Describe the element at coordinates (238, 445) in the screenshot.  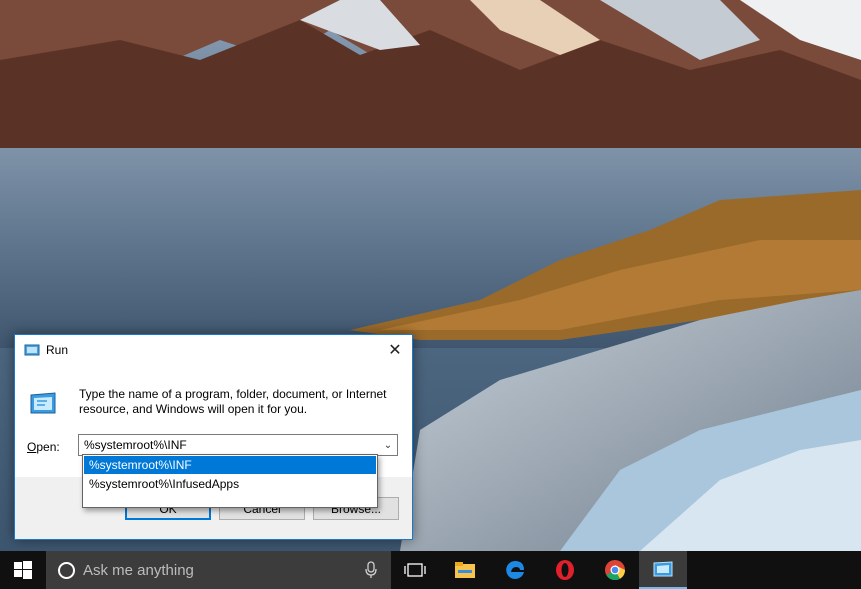
I see `open-combobox: %systemroot%\INF ⌄` at that location.